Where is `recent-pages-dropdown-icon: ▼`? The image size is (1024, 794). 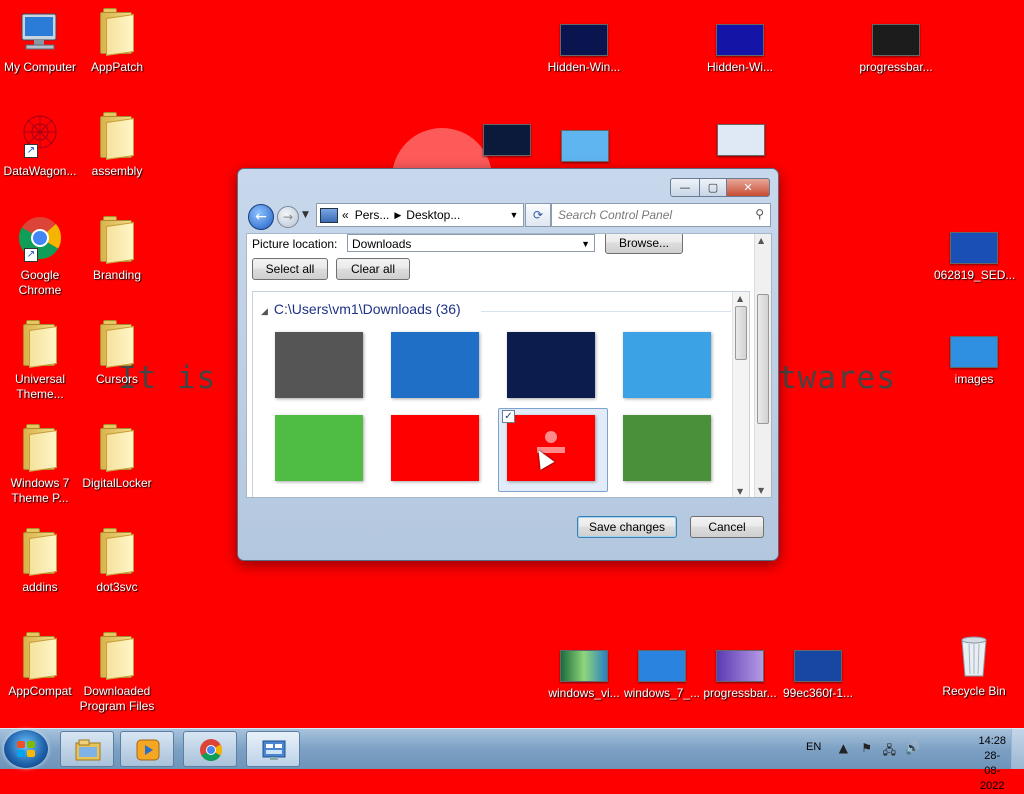 recent-pages-dropdown-icon: ▼ is located at coordinates (305, 215).